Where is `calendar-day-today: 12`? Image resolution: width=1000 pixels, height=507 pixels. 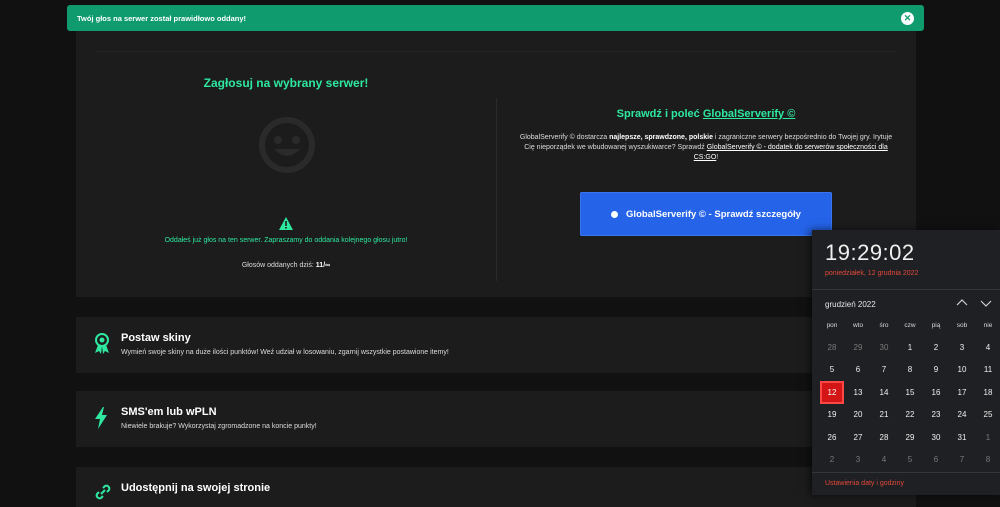 calendar-day-today: 12 is located at coordinates (832, 392).